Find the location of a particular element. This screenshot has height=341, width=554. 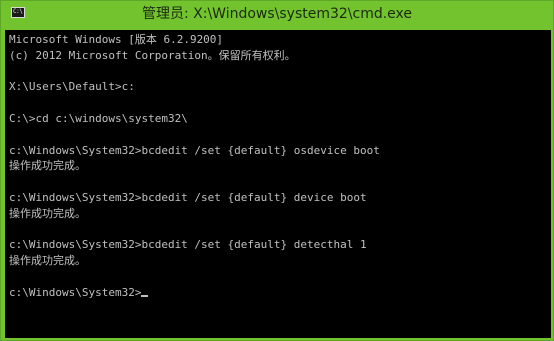

window-title: 管理员: X:\Windows\system32\cmd.exe is located at coordinates (277, 14).